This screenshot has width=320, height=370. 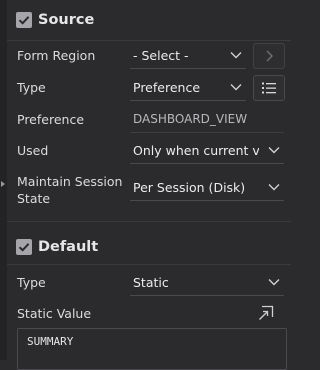 I want to click on type-select: Preference, so click(x=188, y=87).